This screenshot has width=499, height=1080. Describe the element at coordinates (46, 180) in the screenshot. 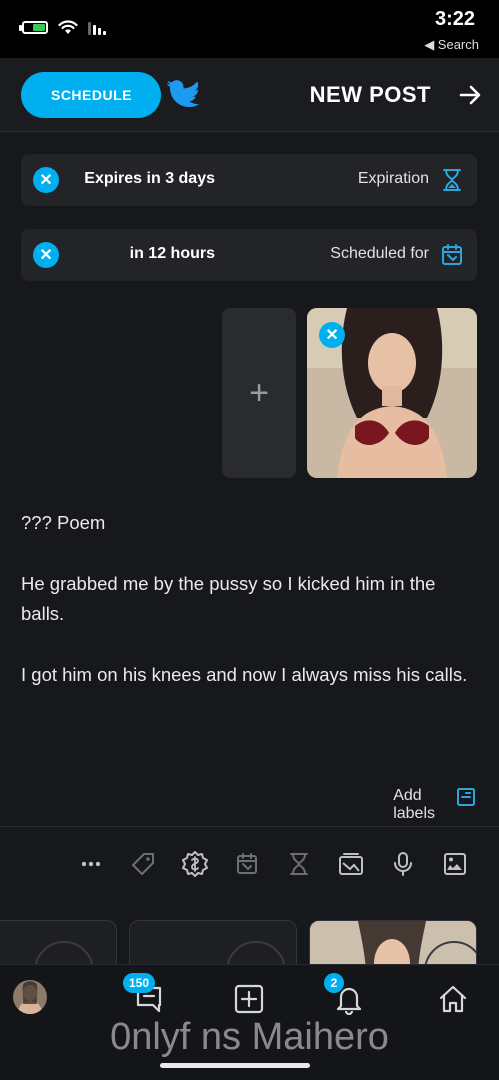

I see `clear-expiration-close-icon: ✕` at that location.